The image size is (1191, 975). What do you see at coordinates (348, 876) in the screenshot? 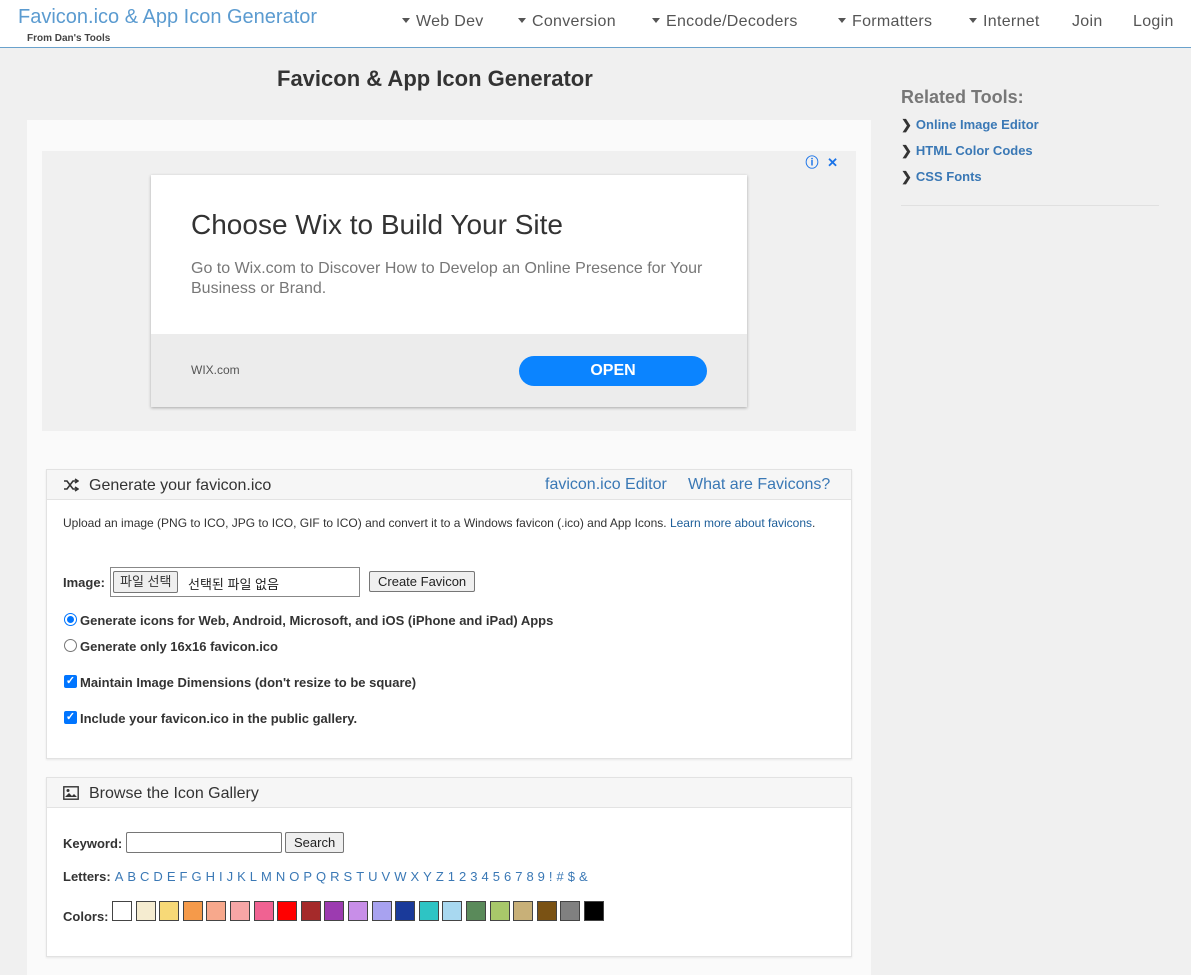
I see `letter-link: S` at bounding box center [348, 876].